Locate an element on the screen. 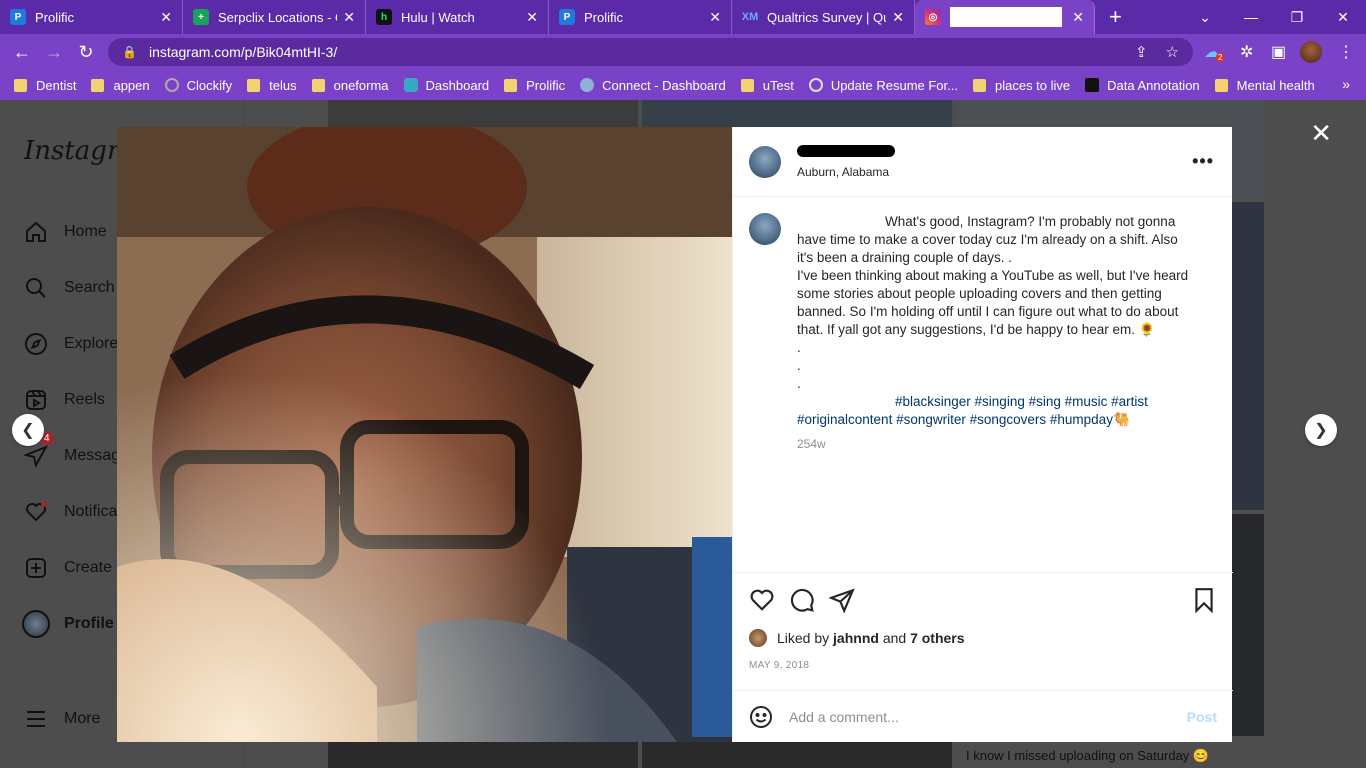 The image size is (1366, 768). profile-avatar is located at coordinates (1311, 52).